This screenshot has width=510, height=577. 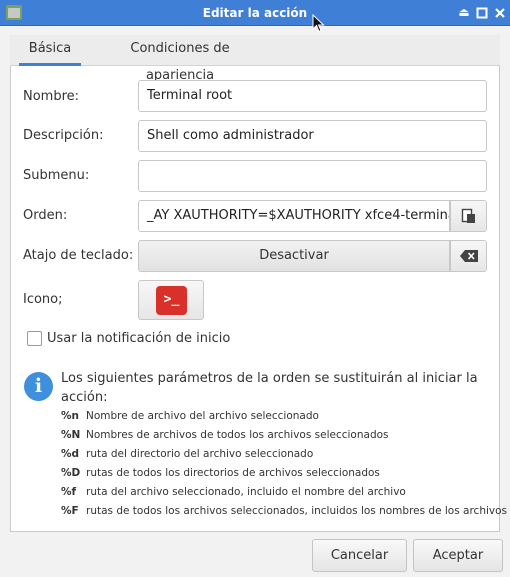 I want to click on param-code: %d, so click(x=70, y=454).